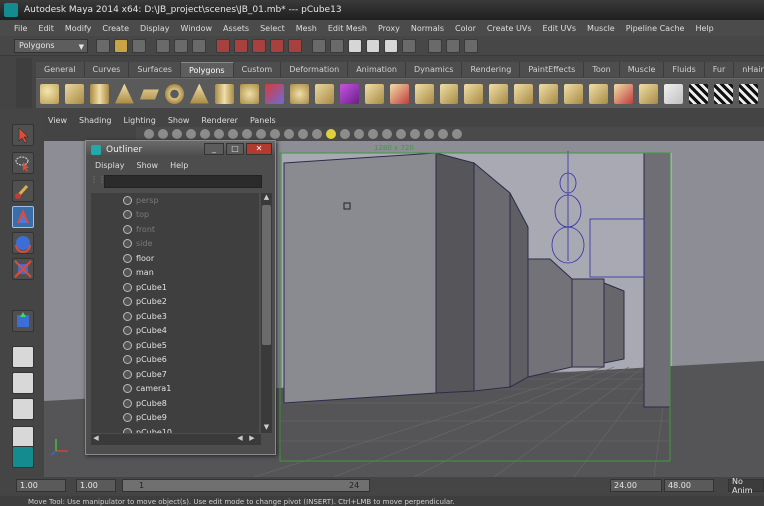  What do you see at coordinates (674, 93) in the screenshot?
I see `sculpt-icon` at bounding box center [674, 93].